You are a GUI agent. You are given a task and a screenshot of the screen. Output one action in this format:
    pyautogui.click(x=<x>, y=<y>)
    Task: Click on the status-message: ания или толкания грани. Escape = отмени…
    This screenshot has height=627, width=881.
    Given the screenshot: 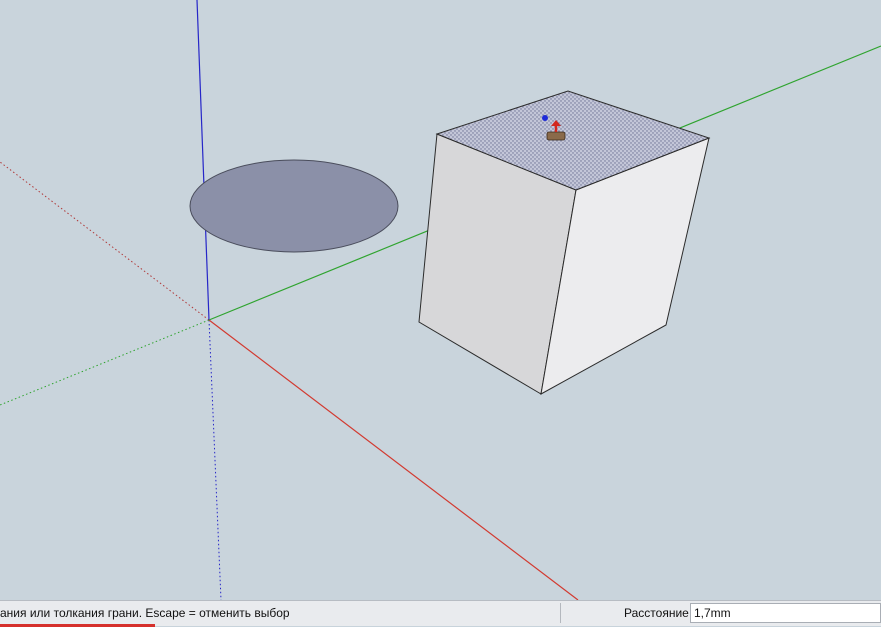 What is the action you would take?
    pyautogui.click(x=145, y=613)
    